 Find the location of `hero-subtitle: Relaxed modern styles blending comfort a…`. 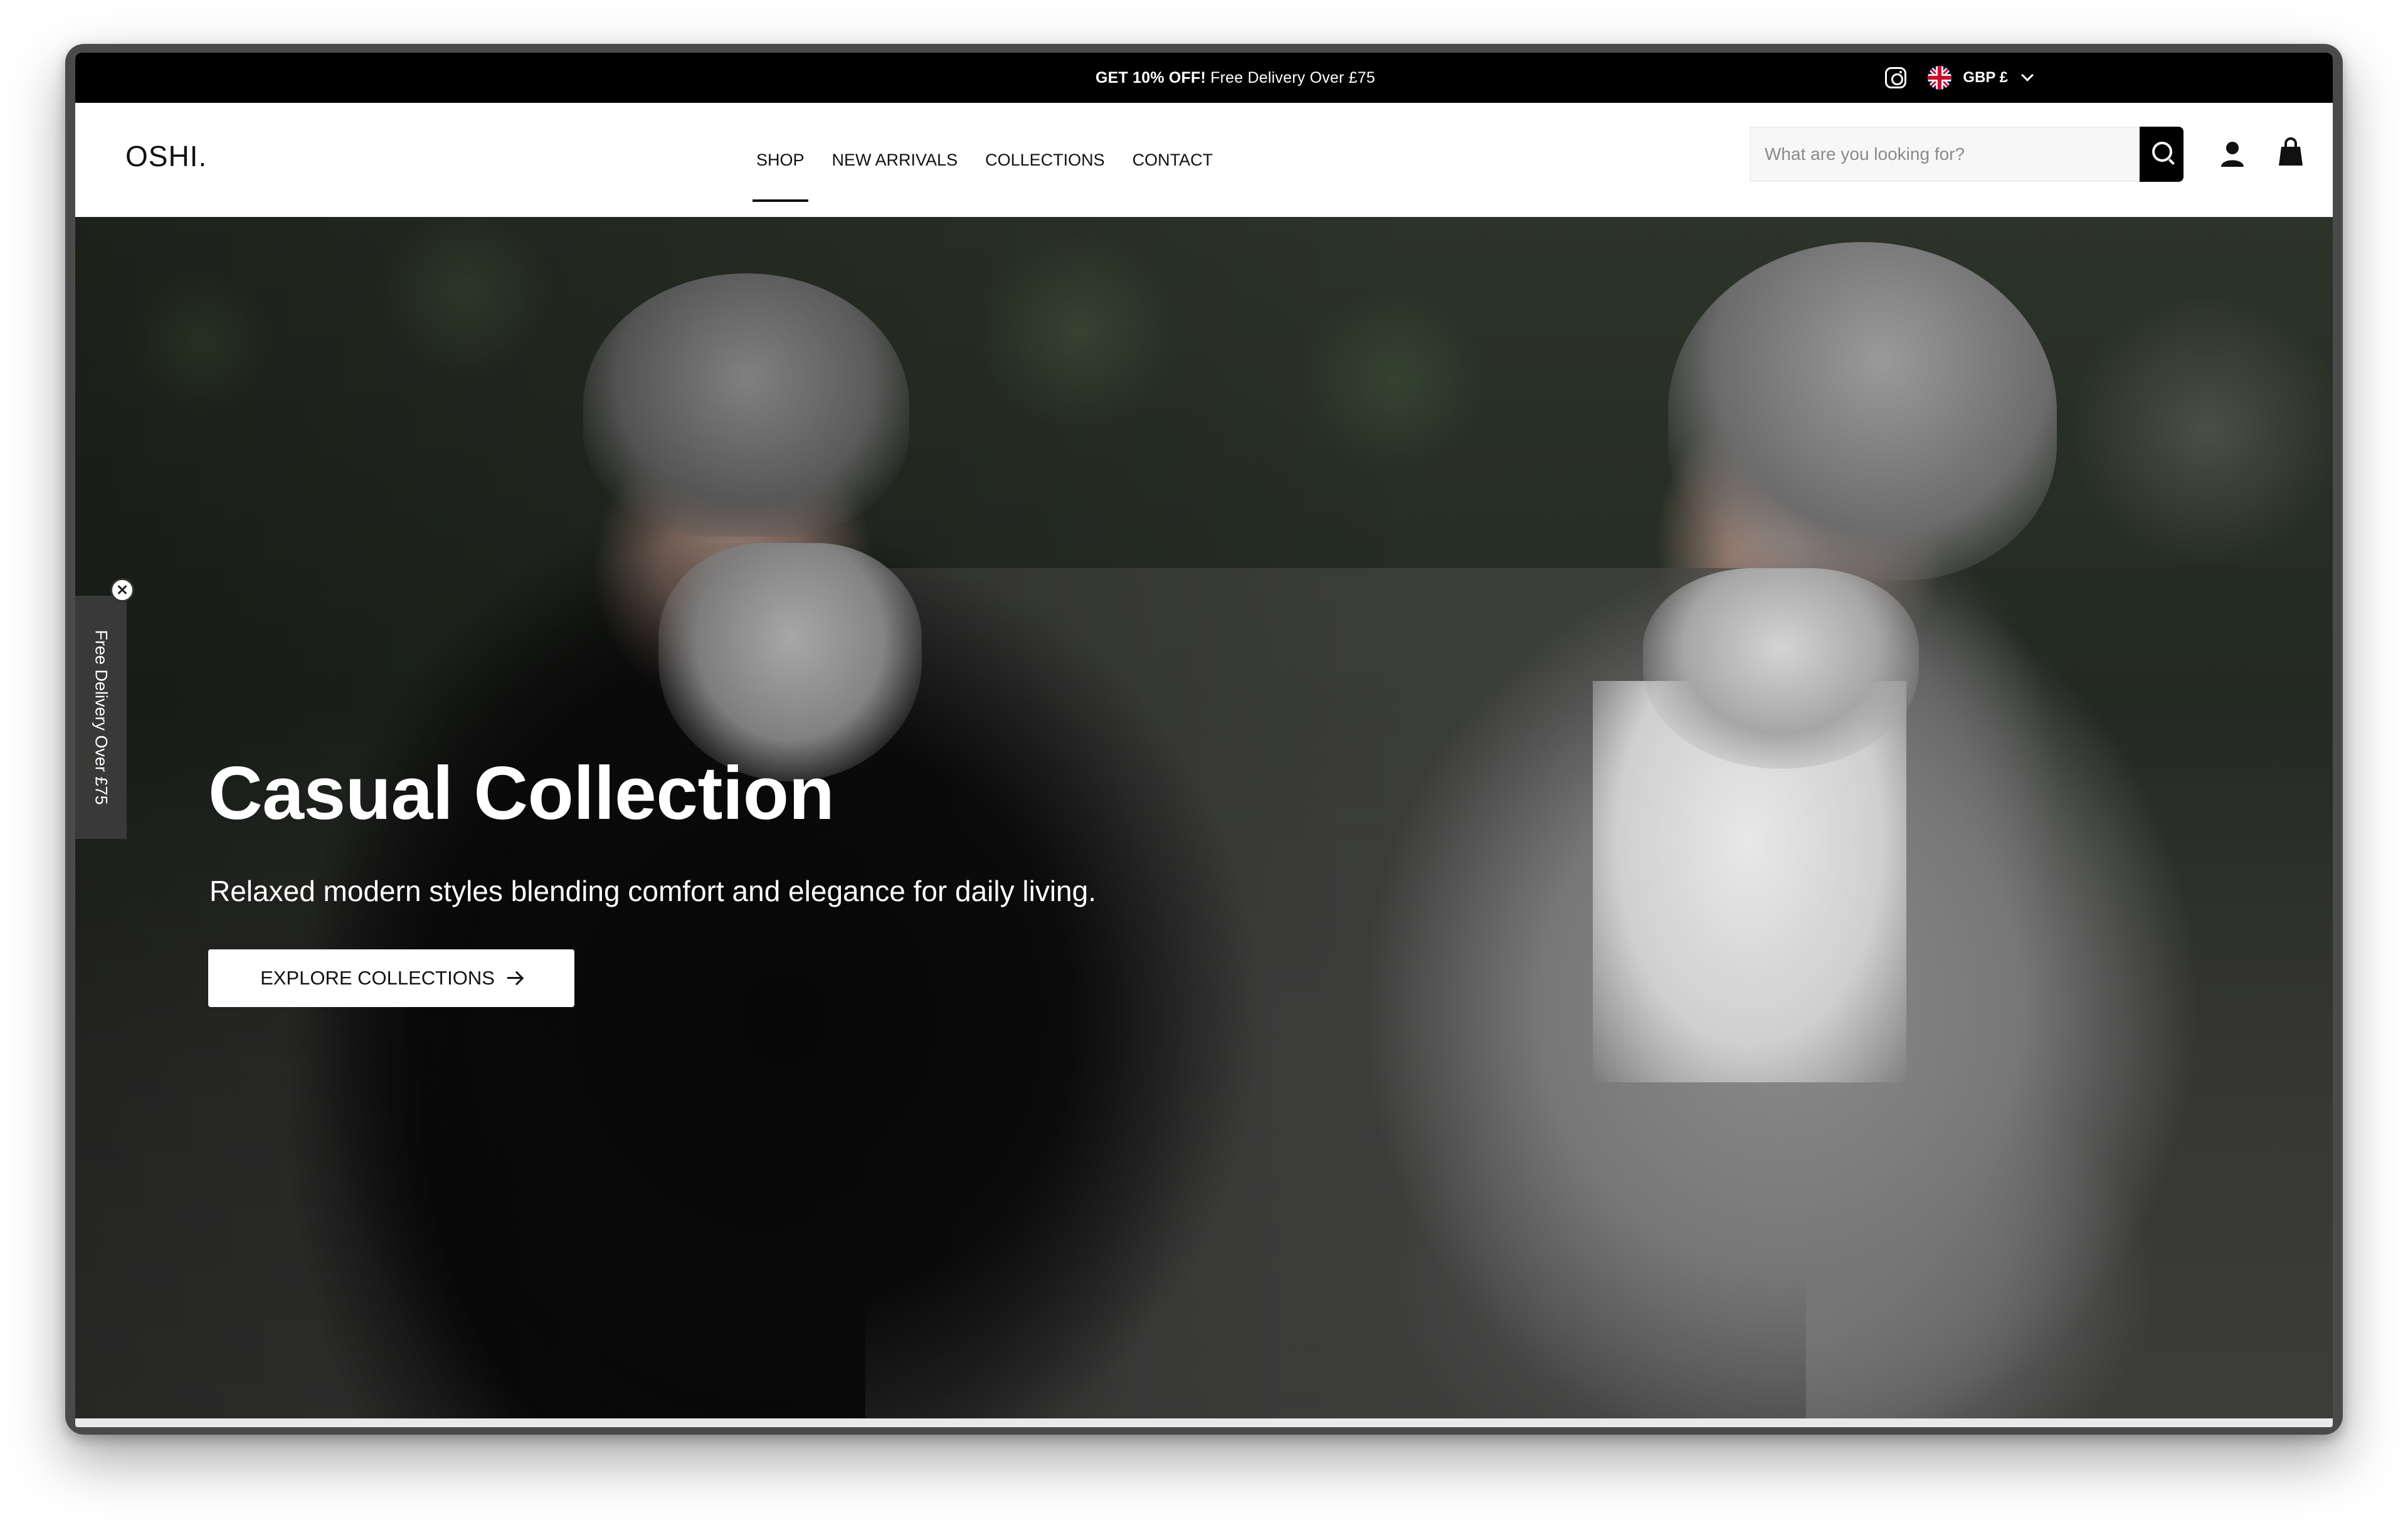

hero-subtitle: Relaxed modern styles blending comfort a… is located at coordinates (653, 891).